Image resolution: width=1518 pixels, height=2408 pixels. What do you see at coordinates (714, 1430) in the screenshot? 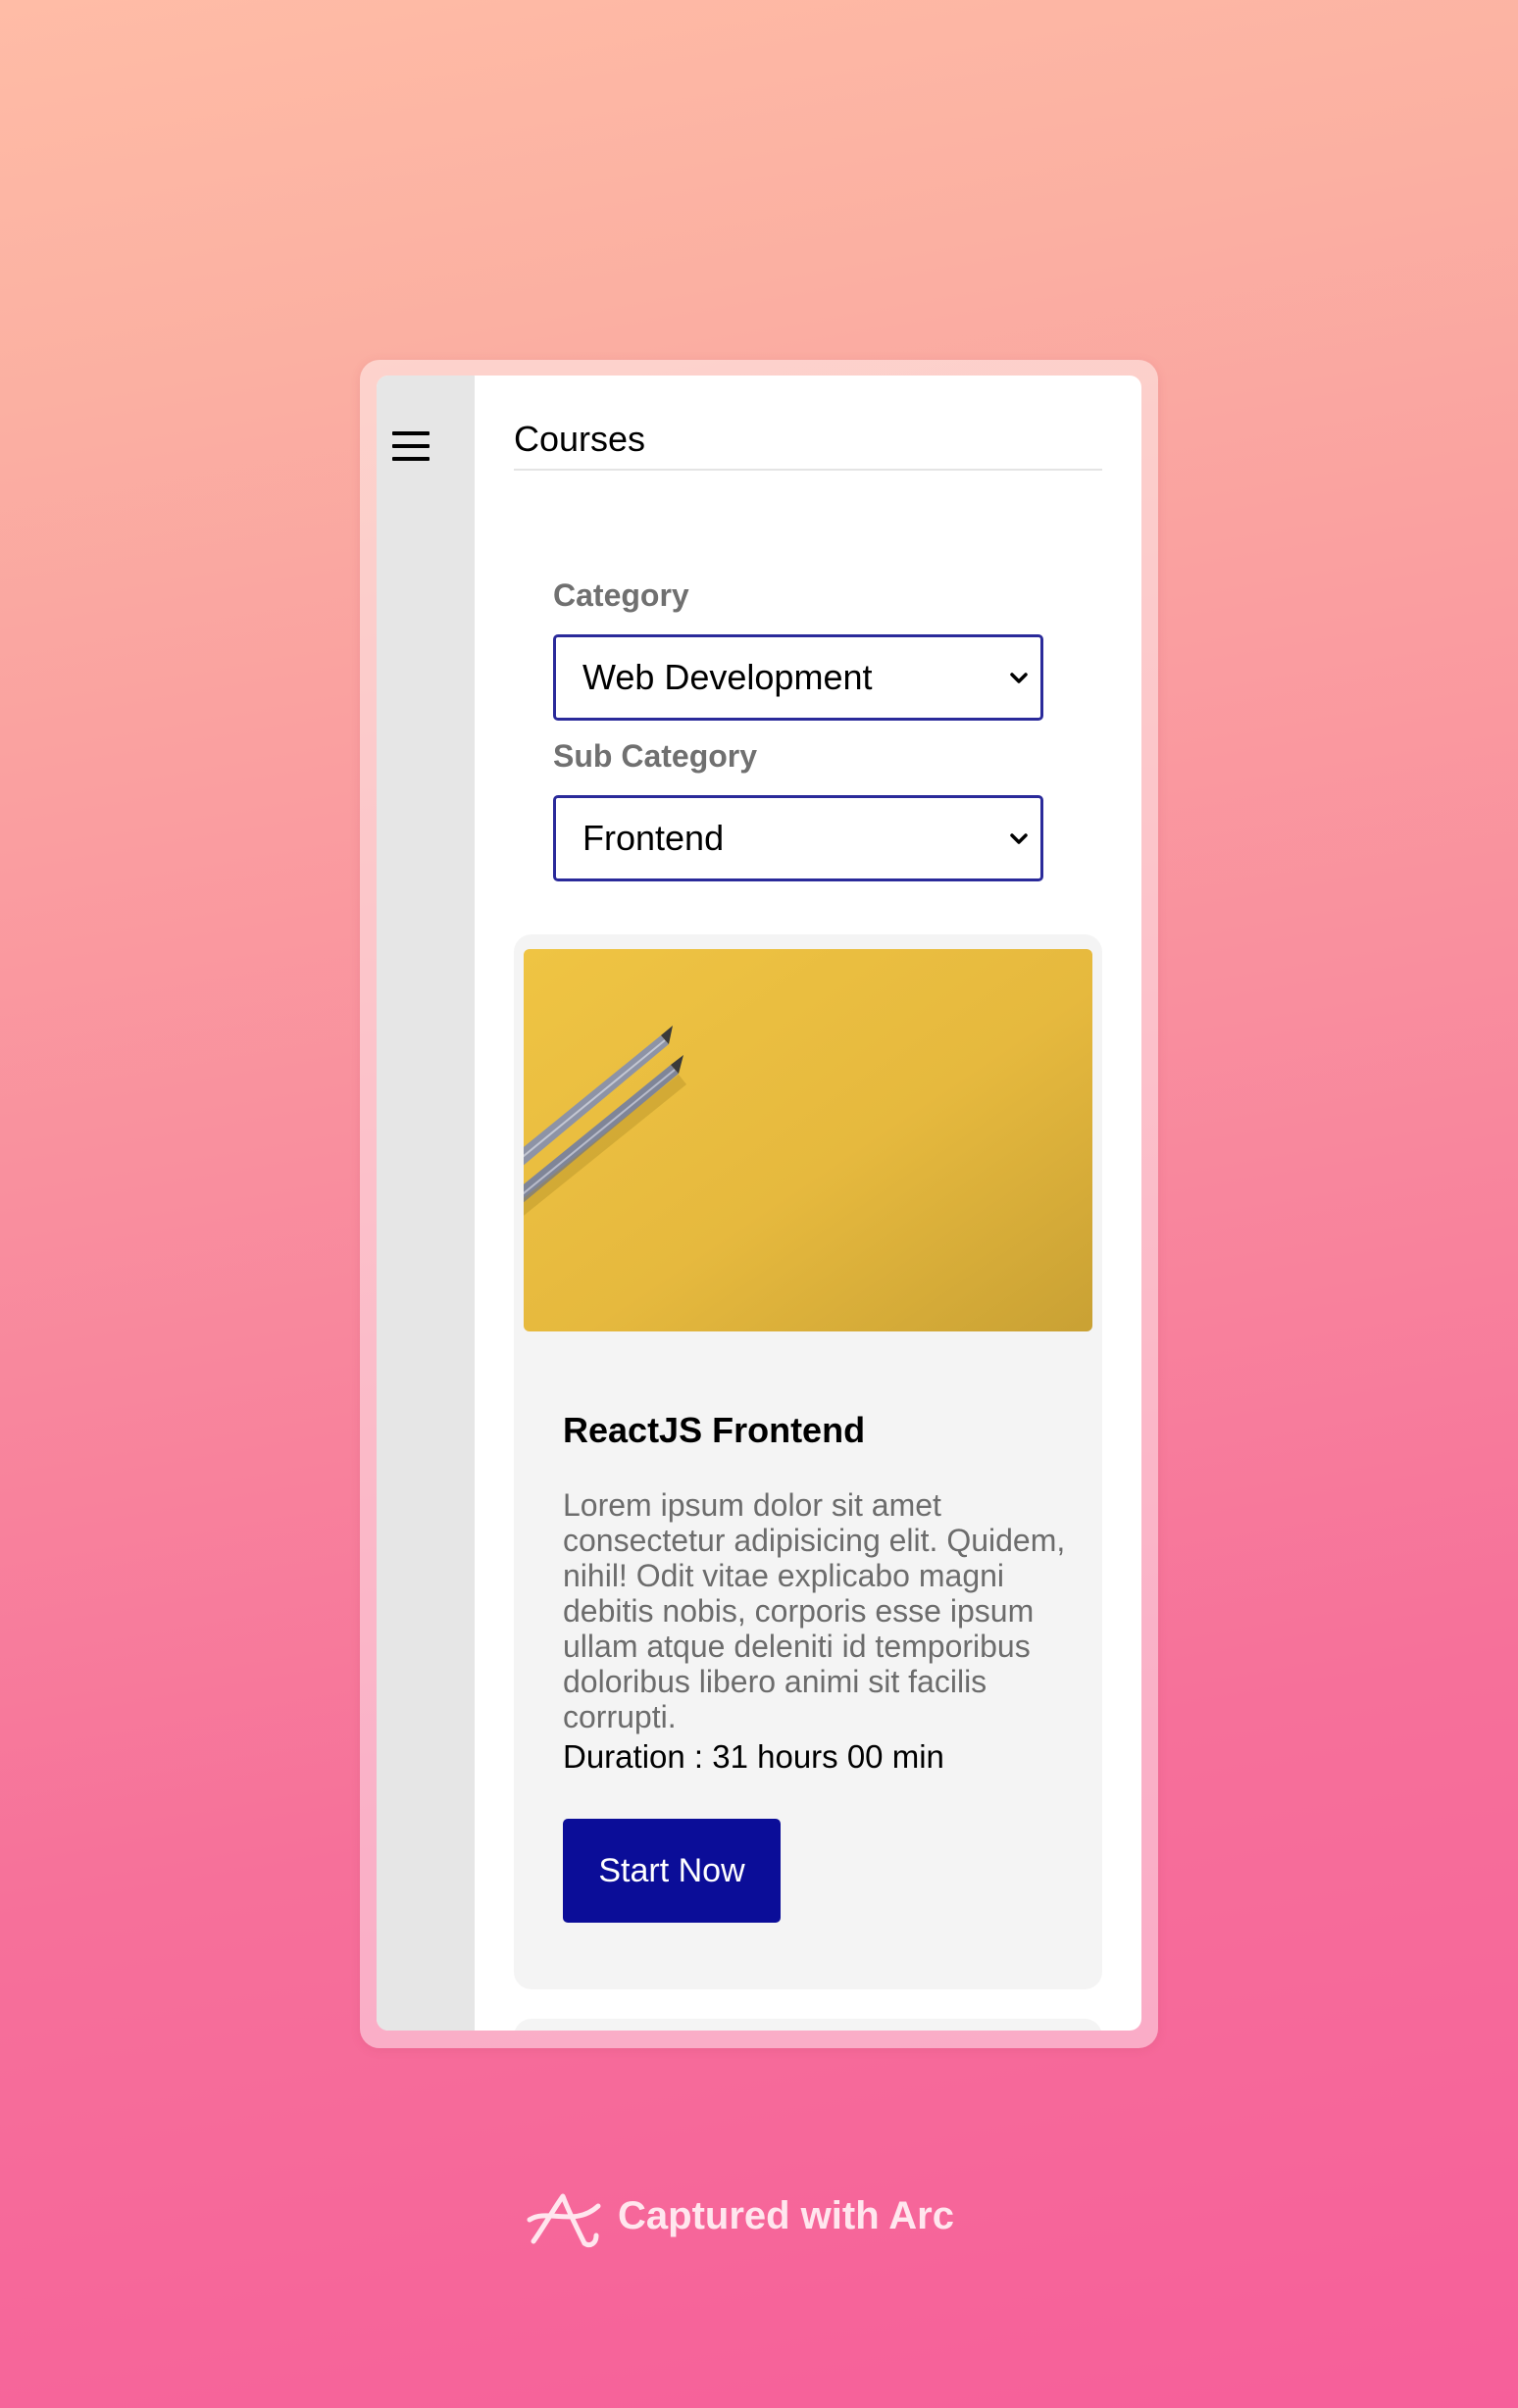
I see `course-title: ReactJS Frontend` at bounding box center [714, 1430].